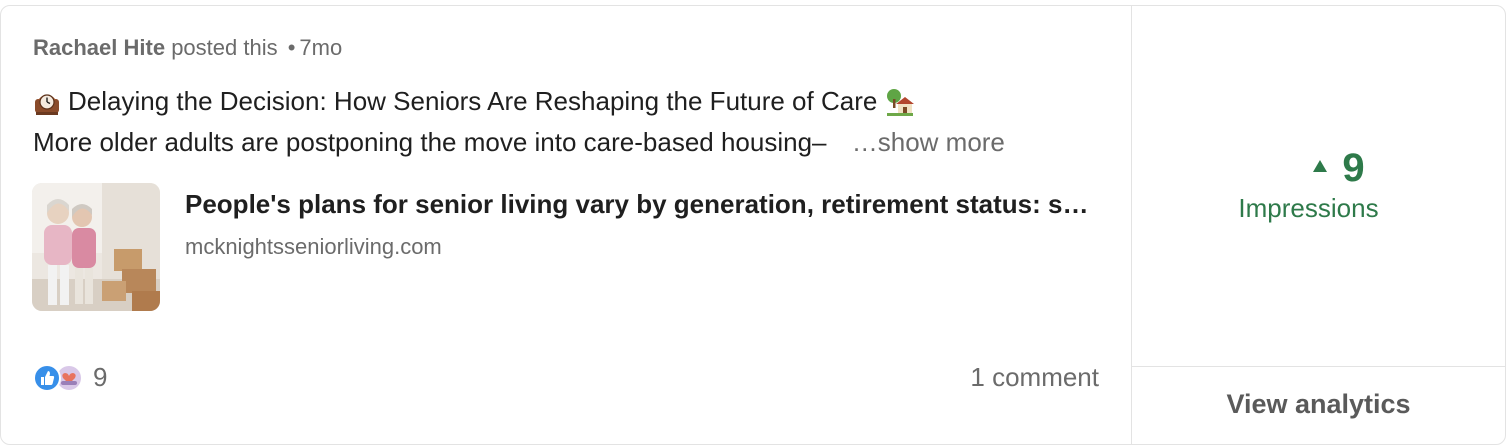 The width and height of the screenshot is (1510, 445). Describe the element at coordinates (900, 102) in the screenshot. I see `house-with-garden-icon` at that location.